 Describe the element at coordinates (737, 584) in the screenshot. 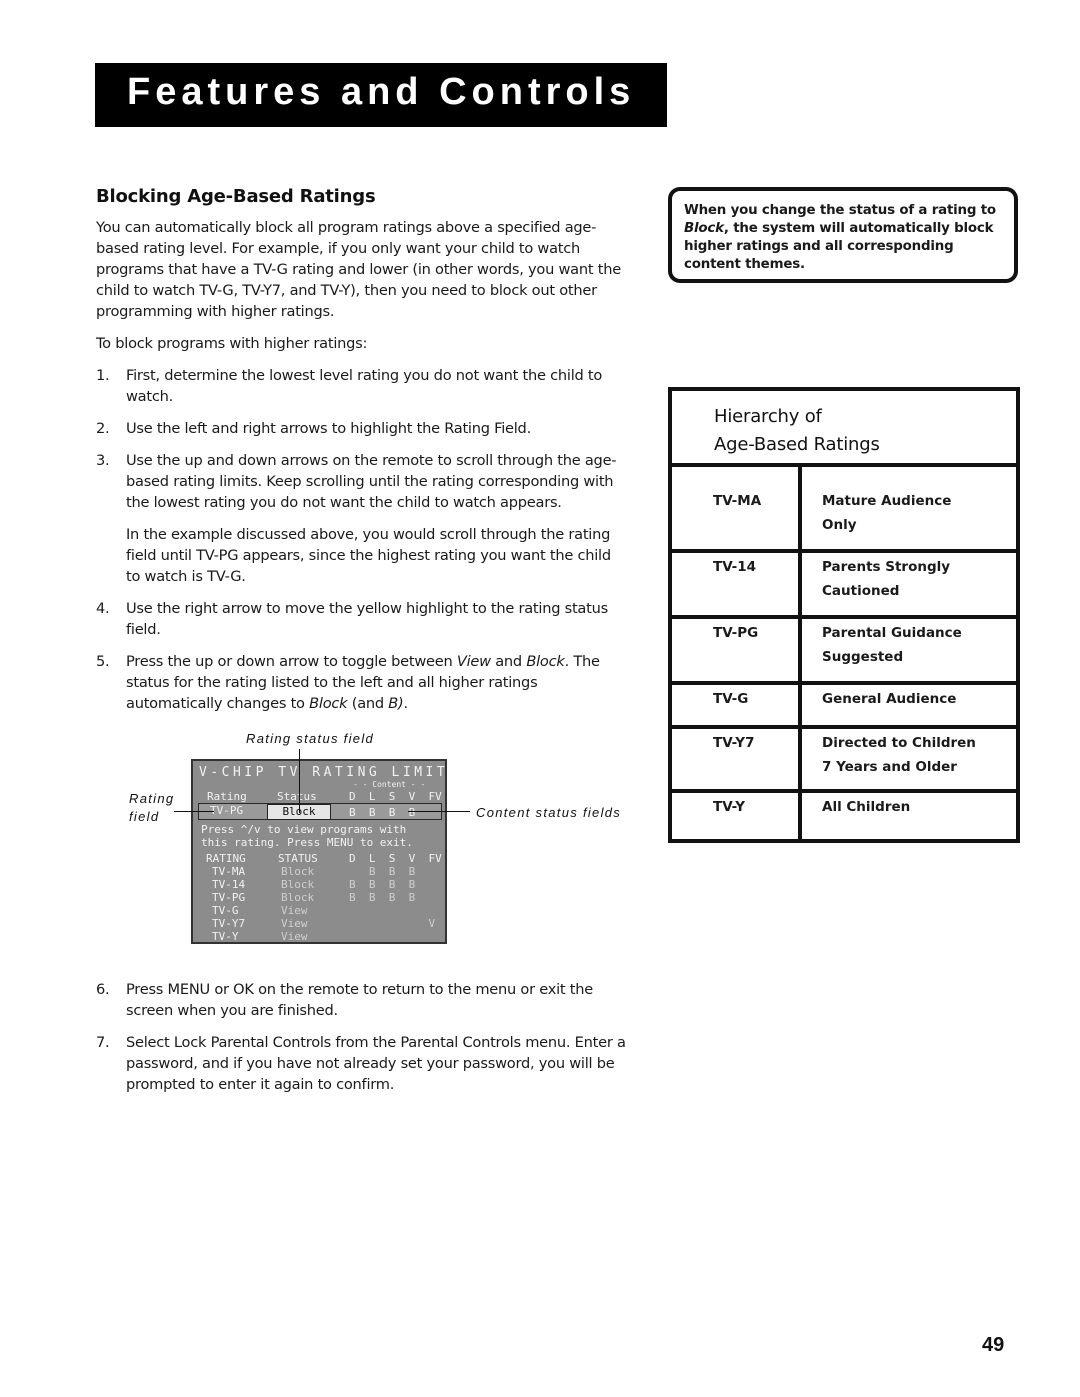

I see `rating-code: TV-14` at that location.